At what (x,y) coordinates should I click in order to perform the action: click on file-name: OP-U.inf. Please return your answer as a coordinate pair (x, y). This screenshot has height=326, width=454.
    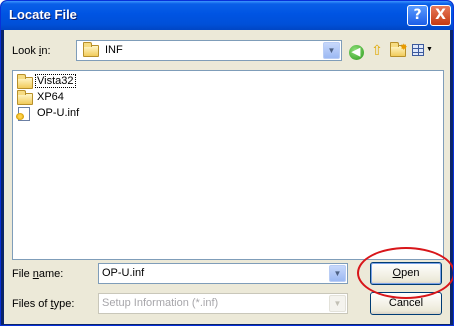
    Looking at the image, I should click on (58, 113).